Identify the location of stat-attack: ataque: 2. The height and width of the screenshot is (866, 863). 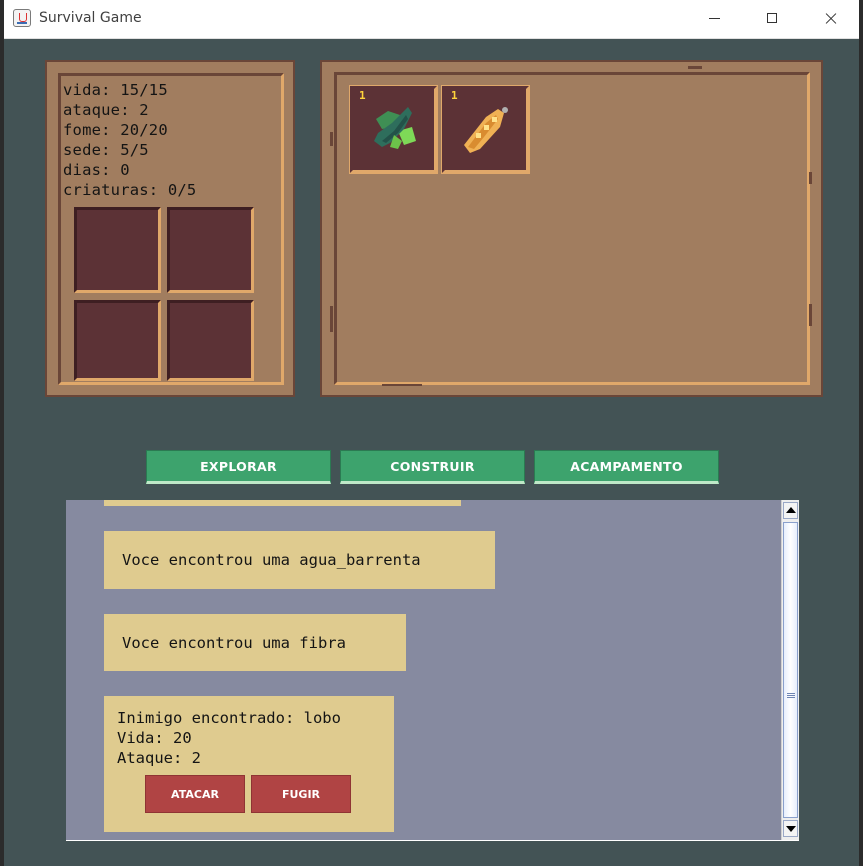
(106, 110).